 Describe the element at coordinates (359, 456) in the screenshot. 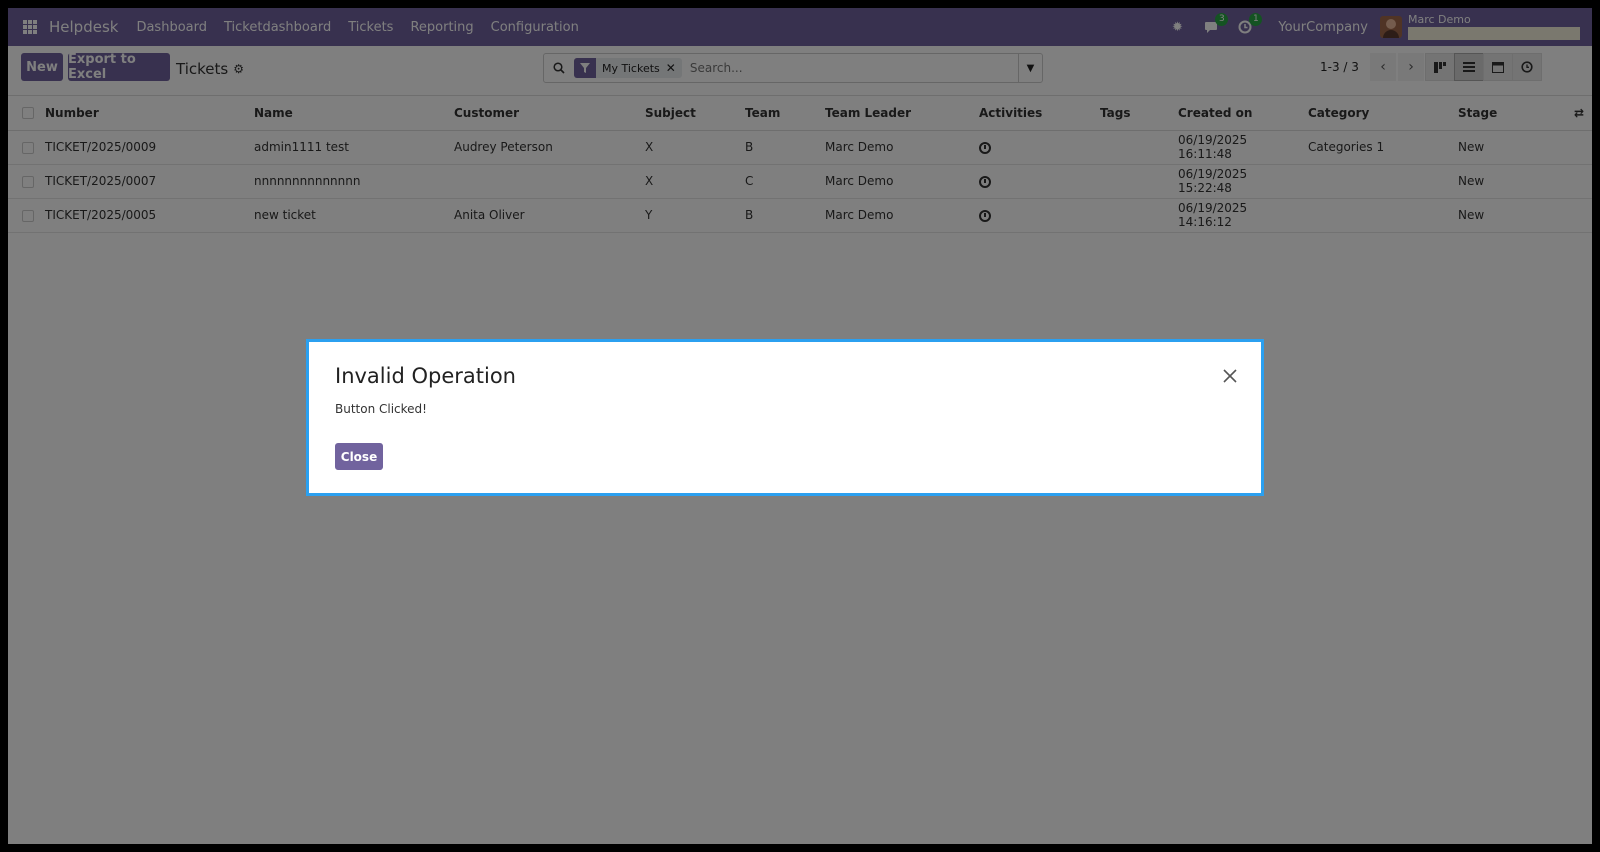

I see `dialog-close-button: Close` at that location.